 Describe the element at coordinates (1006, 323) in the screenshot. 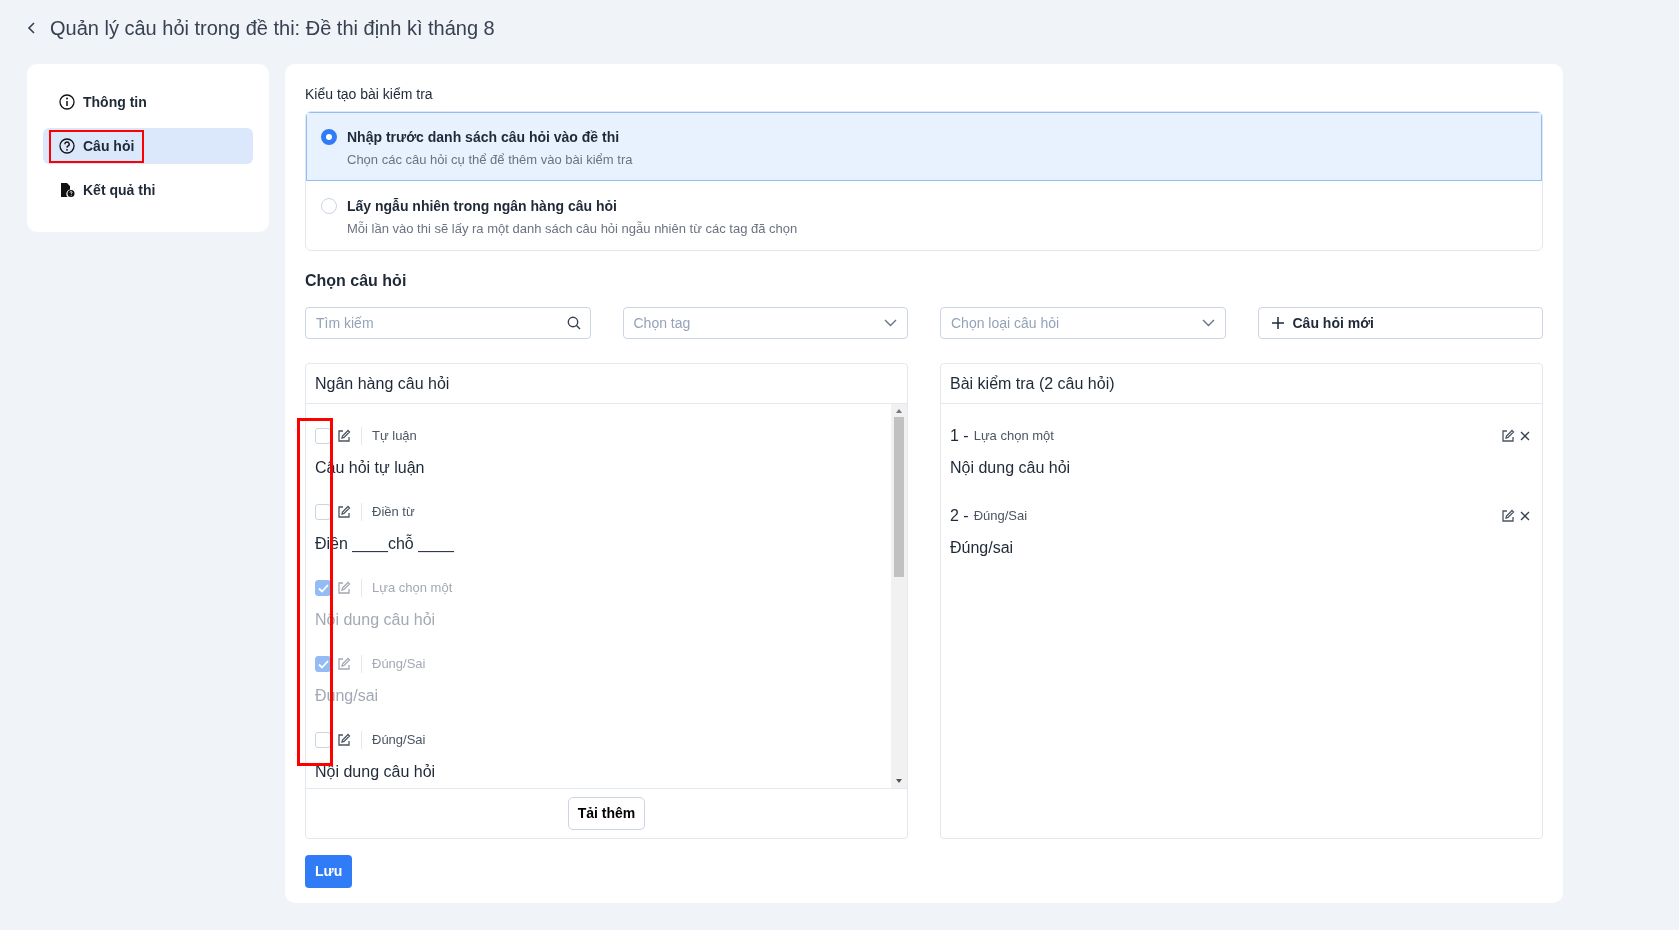

I see `select-placeholder: Chọn loại câu hỏi` at that location.